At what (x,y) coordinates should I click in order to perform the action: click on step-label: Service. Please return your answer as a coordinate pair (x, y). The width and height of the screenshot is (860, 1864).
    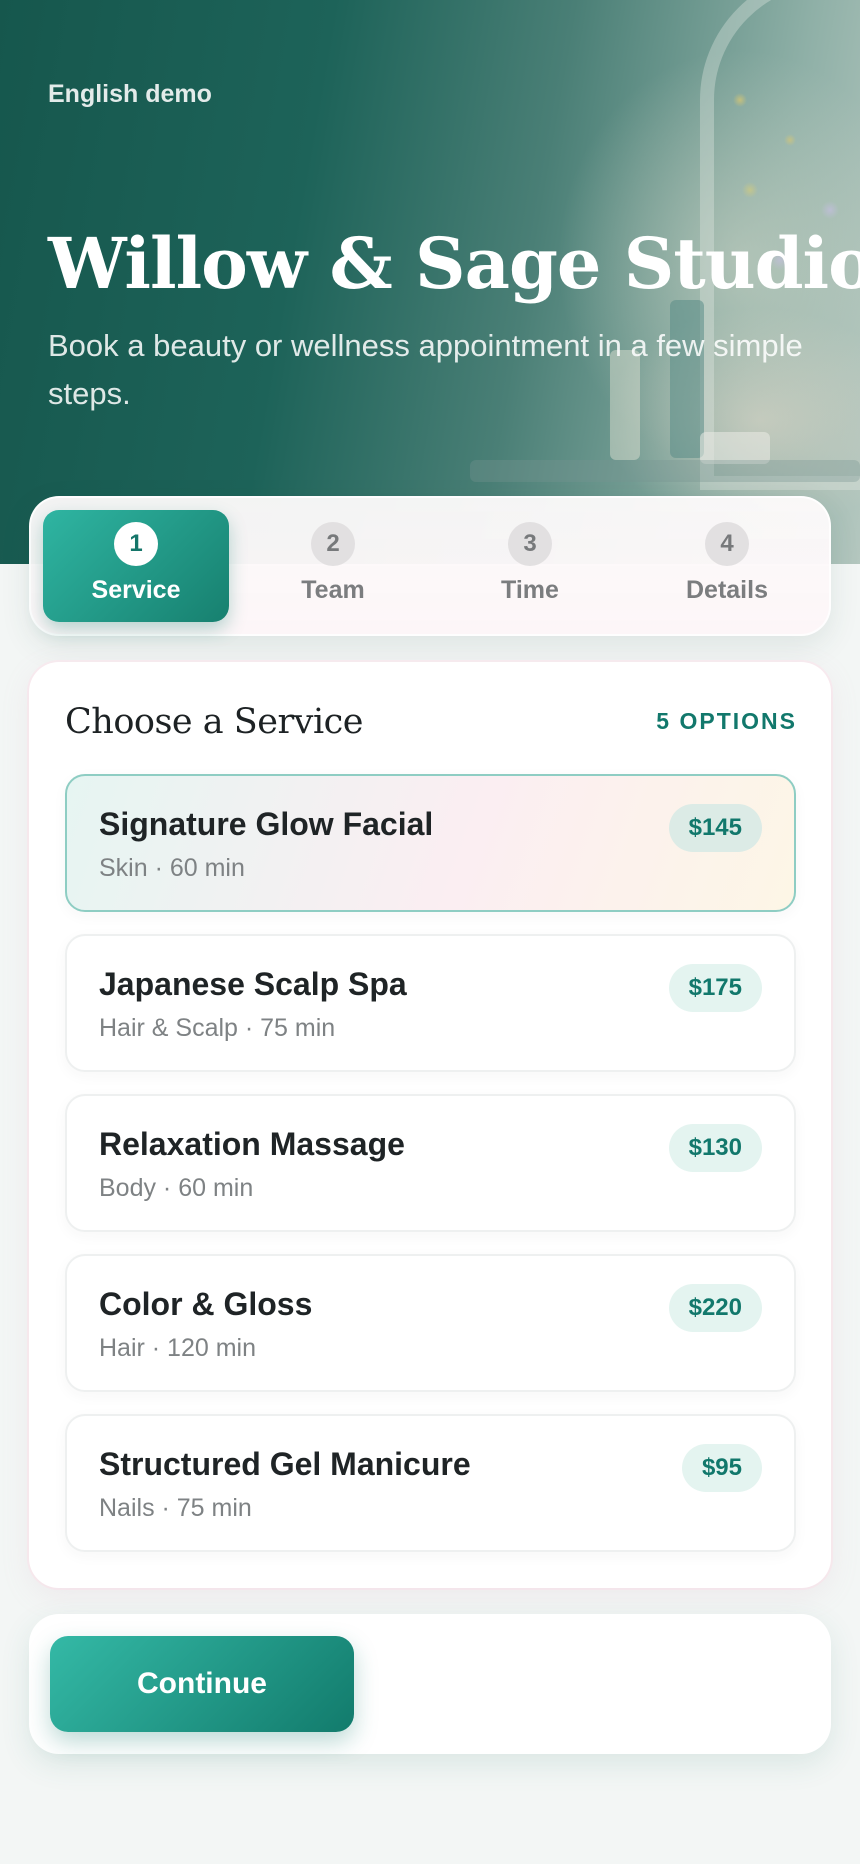
    Looking at the image, I should click on (136, 590).